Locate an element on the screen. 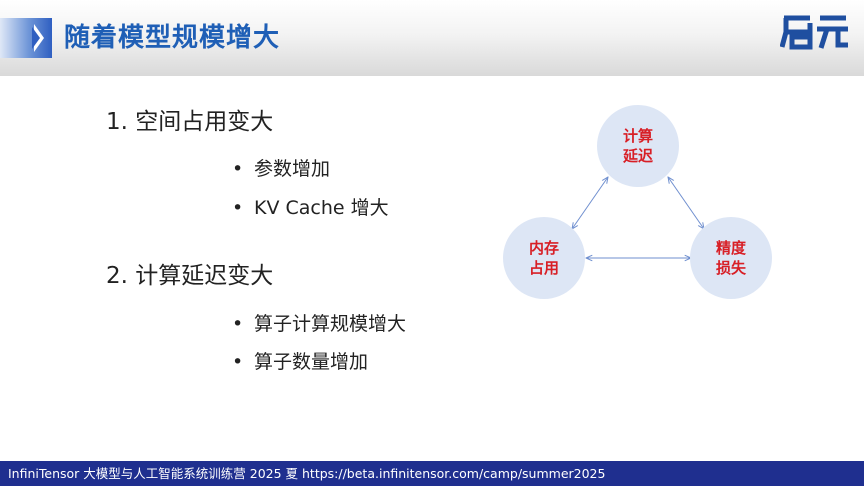 This screenshot has height=486, width=864. point-1-bullet-1: • 参数增加 is located at coordinates (281, 167).